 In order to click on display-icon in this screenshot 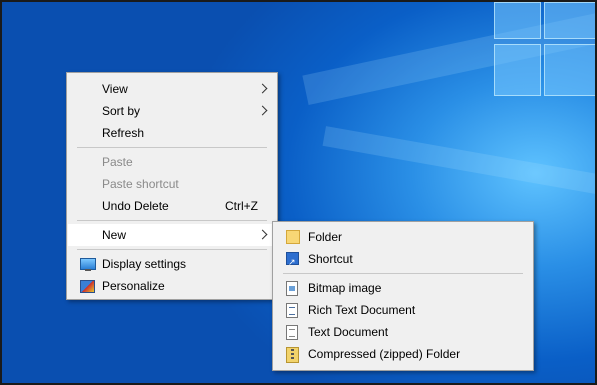, I will do `click(88, 264)`.